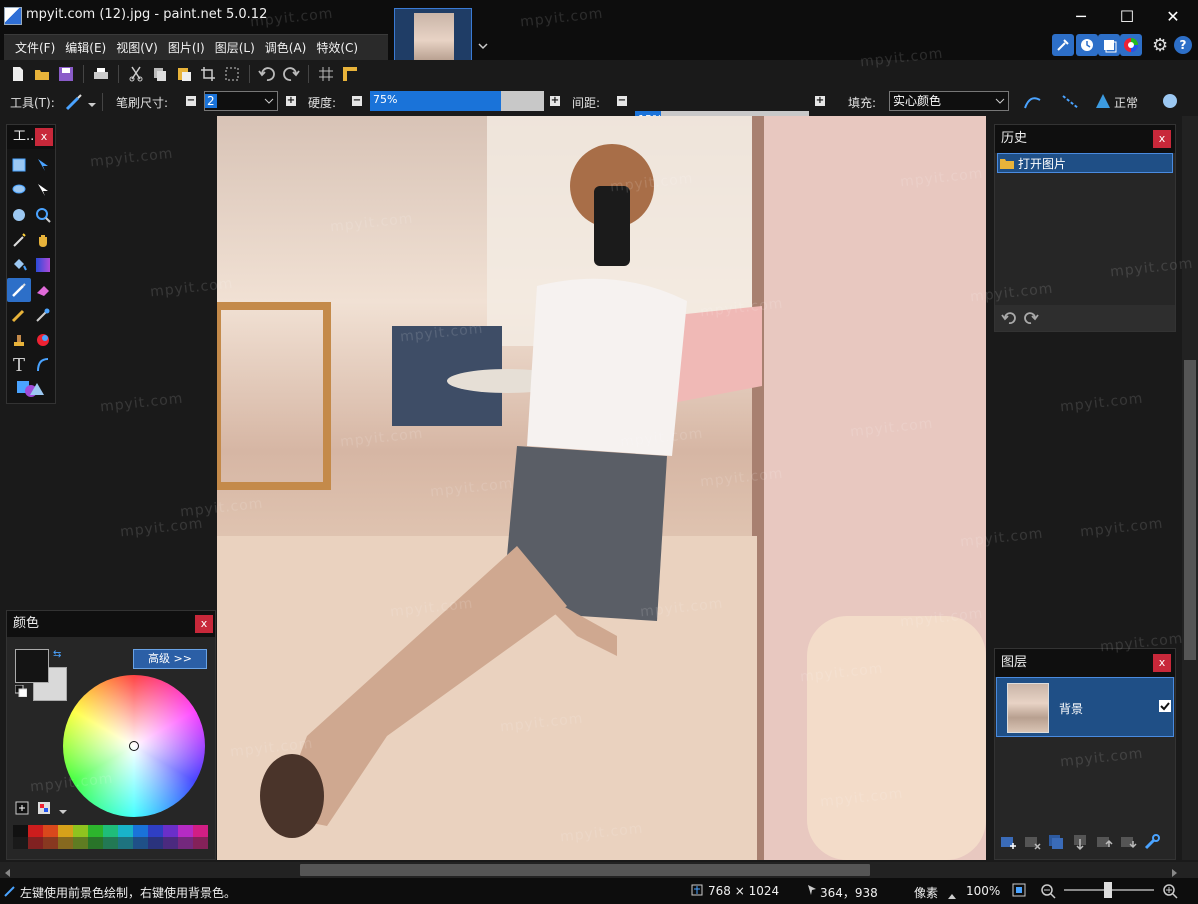 This screenshot has width=1198, height=904. Describe the element at coordinates (184, 74) in the screenshot. I see `paste-icon` at that location.